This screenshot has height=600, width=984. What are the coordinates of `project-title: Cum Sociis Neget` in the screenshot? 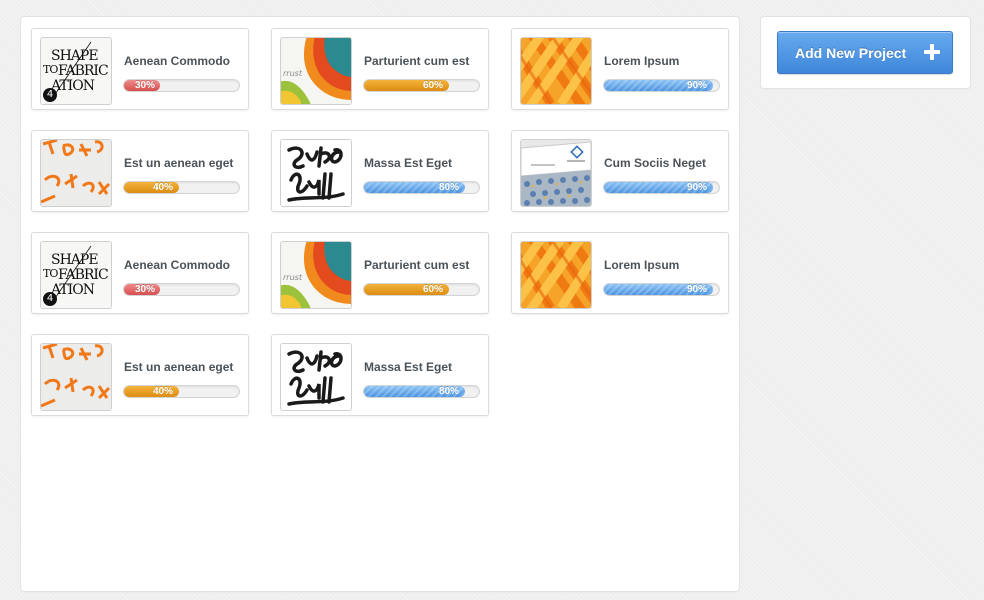 It's located at (655, 163).